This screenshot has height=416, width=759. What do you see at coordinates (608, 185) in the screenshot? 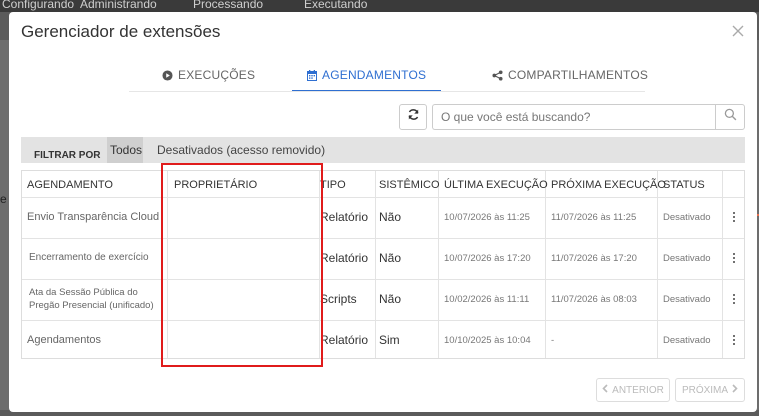
I see `header-proxima-execucao: PRÓXIMA EXECUÇÃO` at bounding box center [608, 185].